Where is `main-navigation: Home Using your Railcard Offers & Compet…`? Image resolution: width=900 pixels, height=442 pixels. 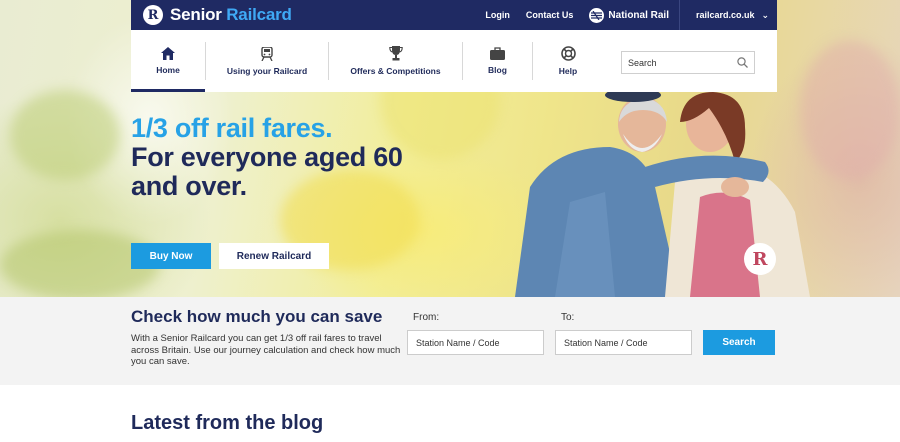
main-navigation: Home Using your Railcard Offers & Compet… is located at coordinates (454, 61).